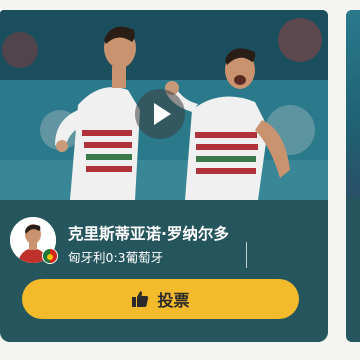  Describe the element at coordinates (173, 300) in the screenshot. I see `vote-label: 投票` at that location.